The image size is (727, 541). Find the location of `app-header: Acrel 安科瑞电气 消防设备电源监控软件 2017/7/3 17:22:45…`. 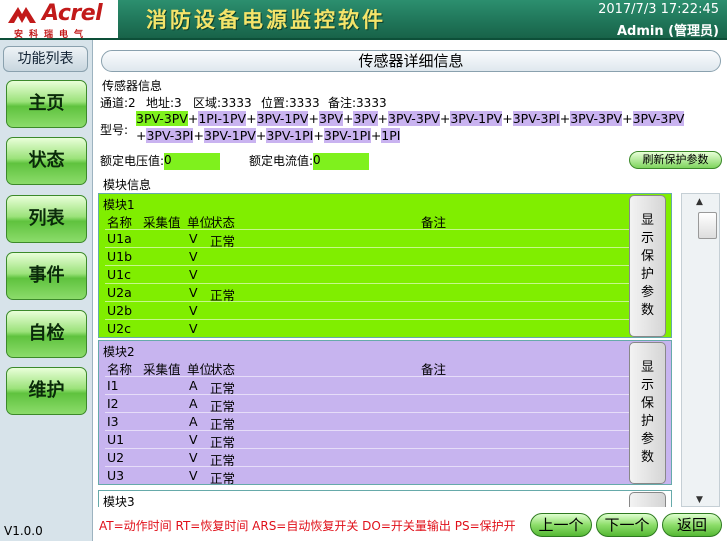

app-header: Acrel 安科瑞电气 消防设备电源监控软件 2017/7/3 17:22:45… is located at coordinates (363, 20).